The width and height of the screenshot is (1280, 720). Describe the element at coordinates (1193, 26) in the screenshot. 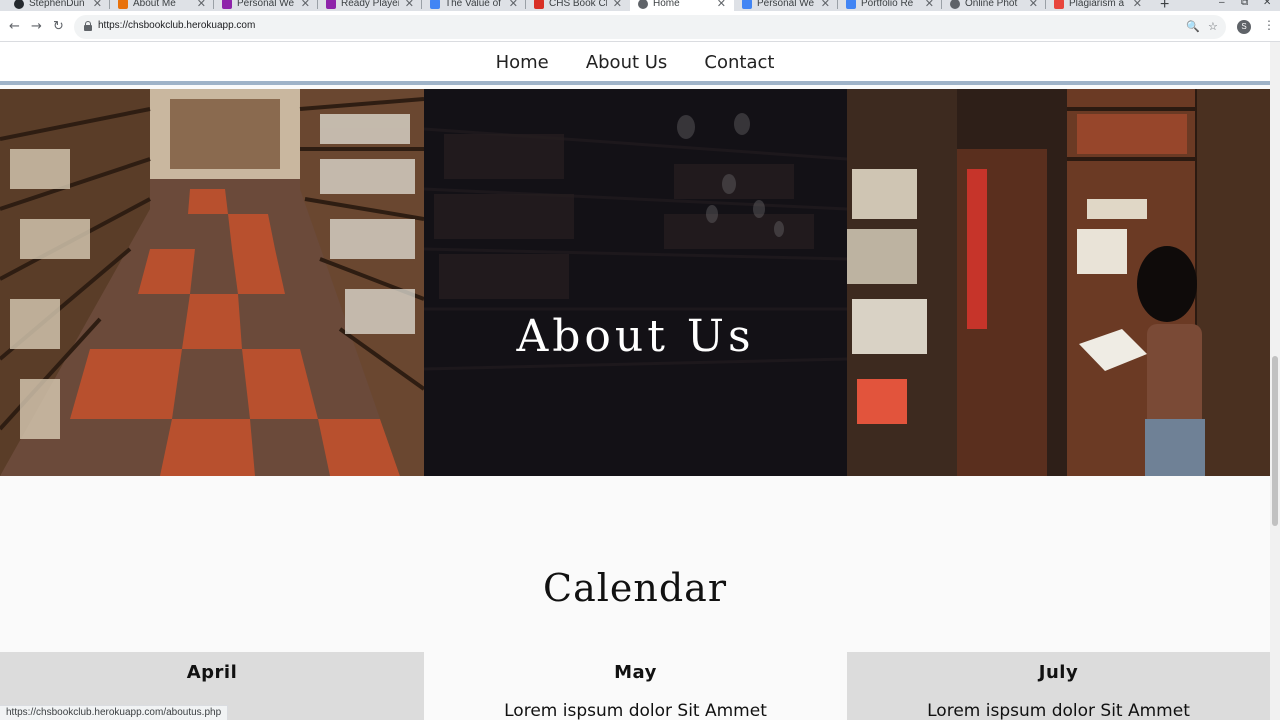

I see `zoom-icon: 🔍` at that location.